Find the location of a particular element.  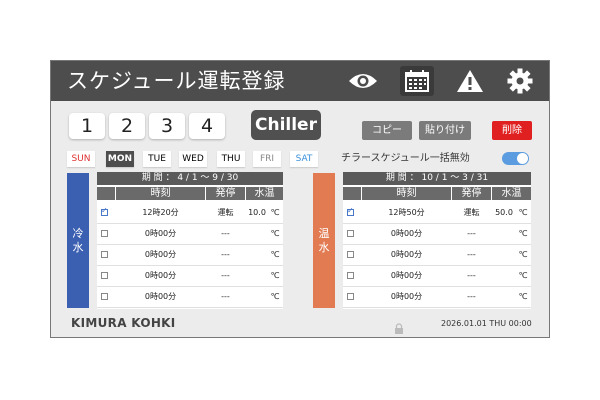

schedule-1-button: 1 is located at coordinates (87, 126).